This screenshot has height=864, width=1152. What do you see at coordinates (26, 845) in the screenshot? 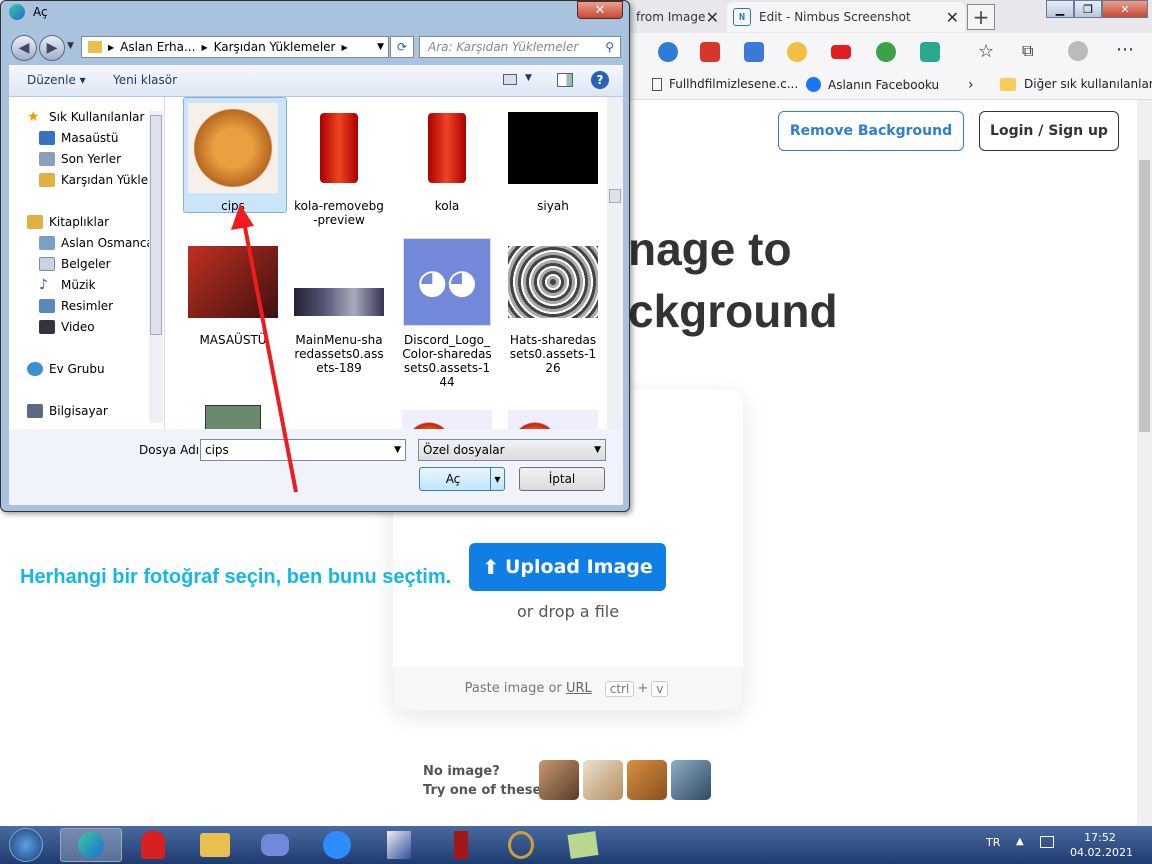
I see `start-button` at bounding box center [26, 845].